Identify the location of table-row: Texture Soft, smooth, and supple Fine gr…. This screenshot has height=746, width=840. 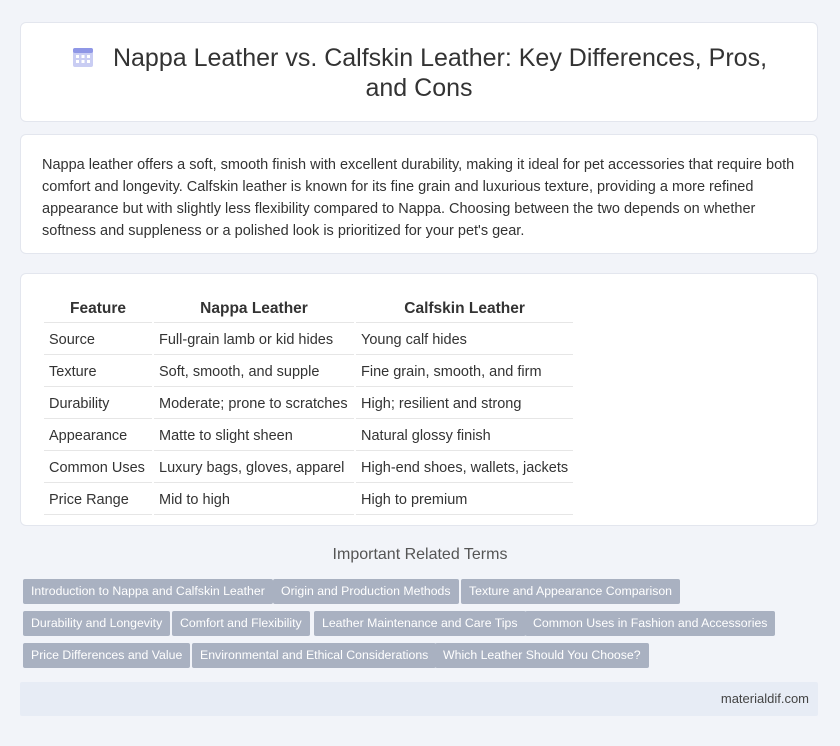
(309, 372).